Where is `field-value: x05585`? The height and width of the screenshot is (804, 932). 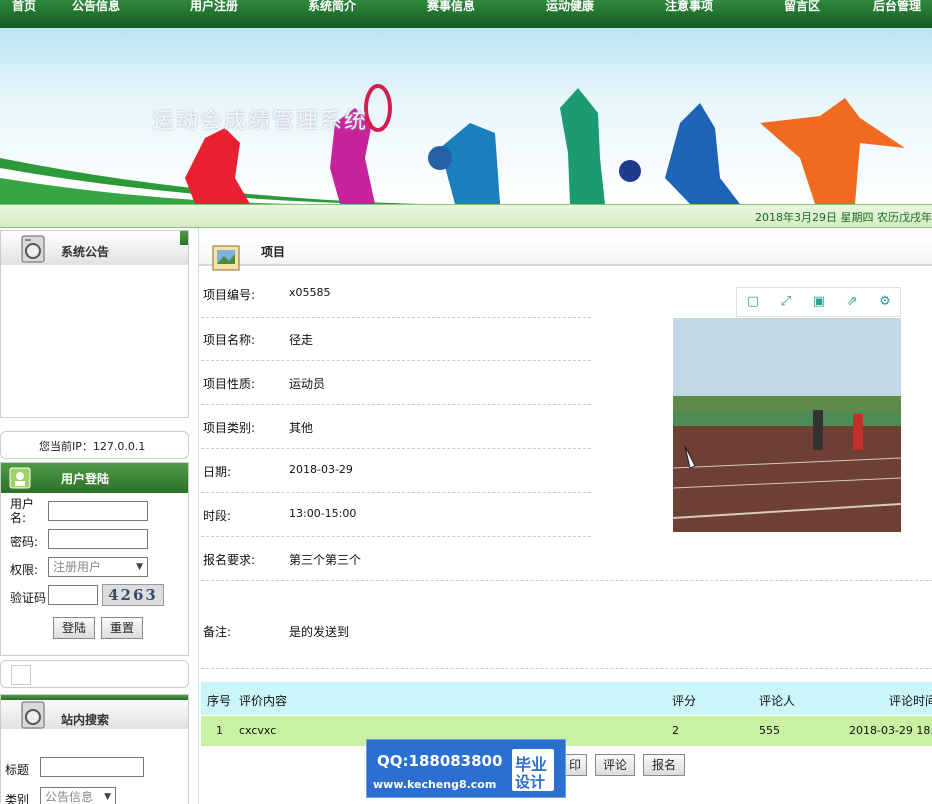 field-value: x05585 is located at coordinates (310, 292).